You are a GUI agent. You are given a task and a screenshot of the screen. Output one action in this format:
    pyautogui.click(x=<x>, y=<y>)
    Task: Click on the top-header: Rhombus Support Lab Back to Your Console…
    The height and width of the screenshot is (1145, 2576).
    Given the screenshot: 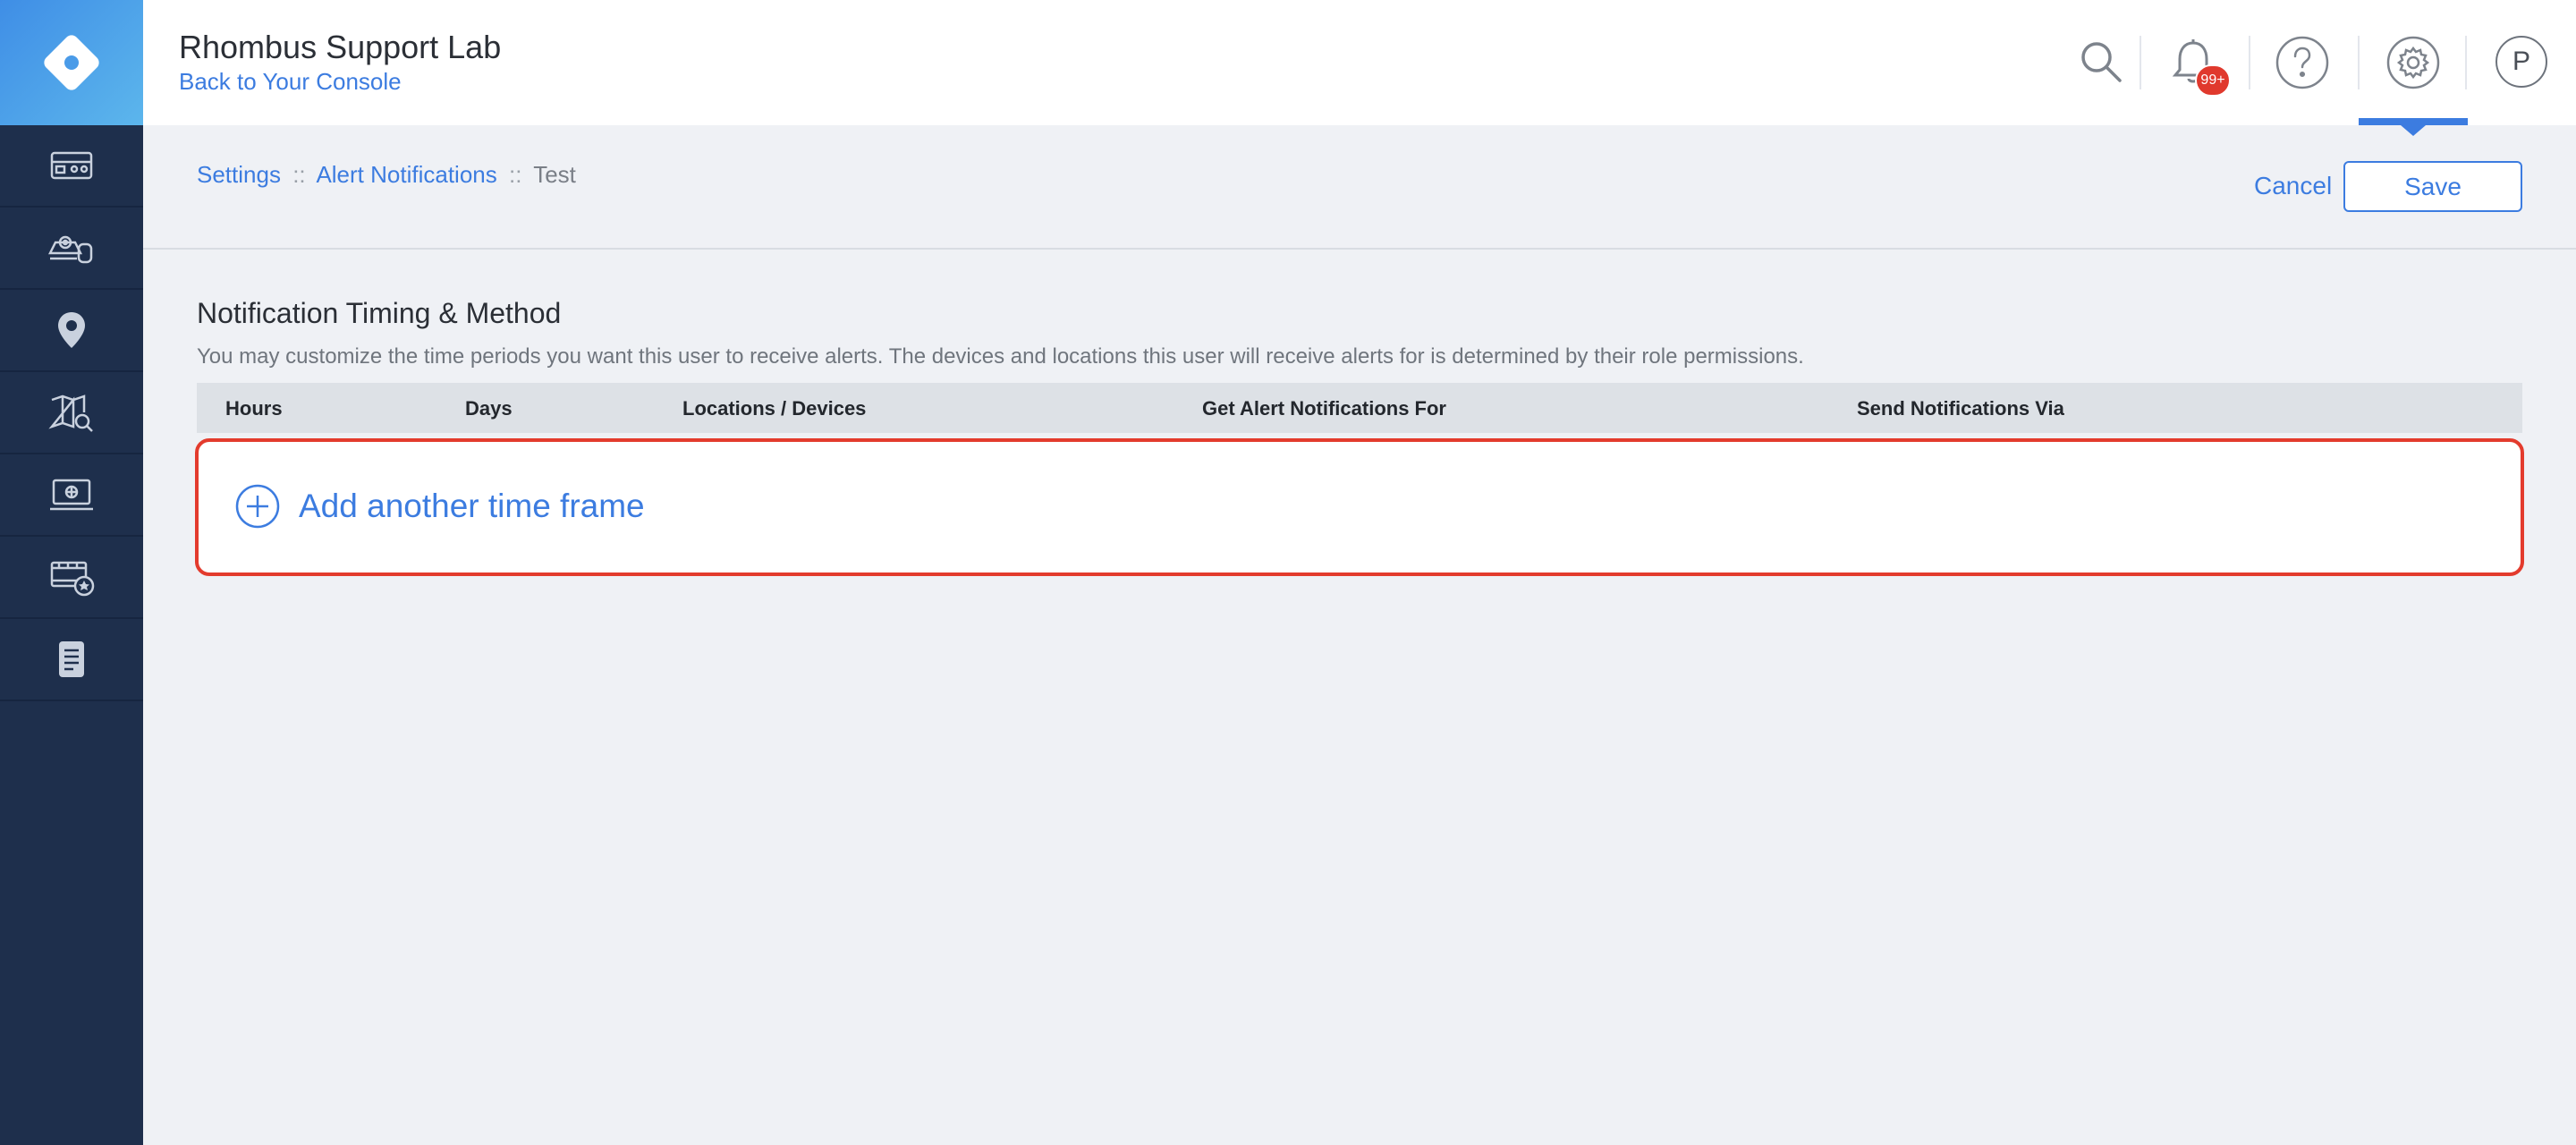 What is the action you would take?
    pyautogui.click(x=1359, y=62)
    